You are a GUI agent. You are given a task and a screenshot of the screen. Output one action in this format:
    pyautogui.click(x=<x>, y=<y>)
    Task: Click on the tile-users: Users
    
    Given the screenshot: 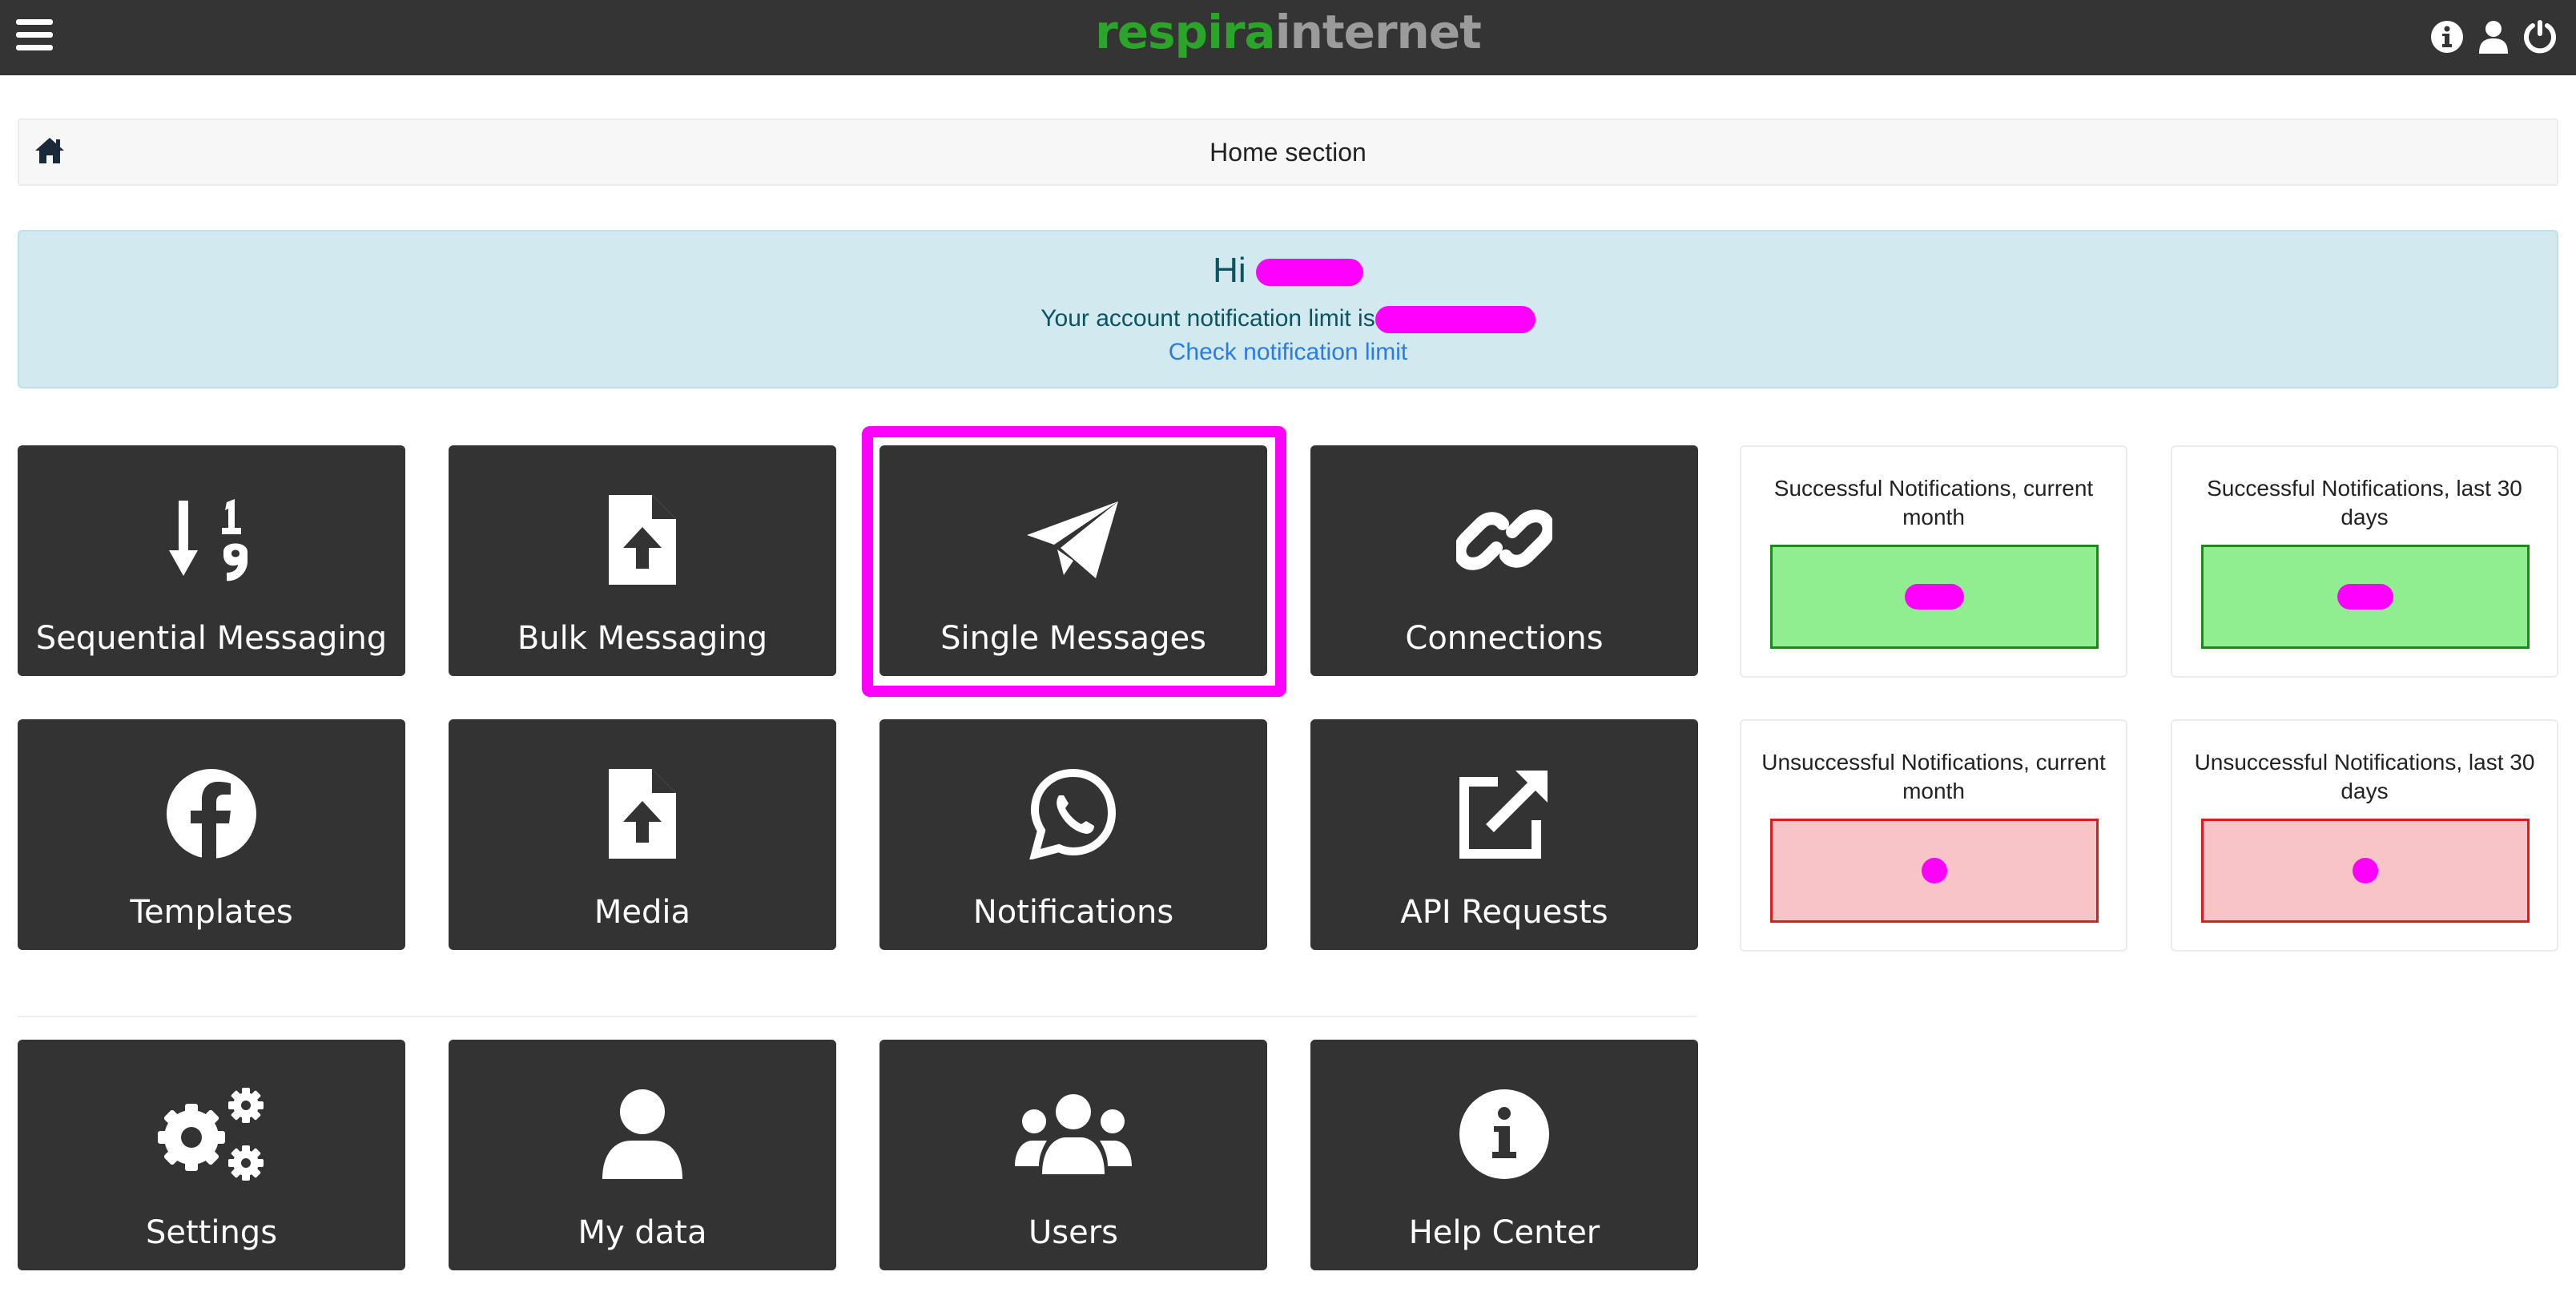 What is the action you would take?
    pyautogui.click(x=1073, y=1155)
    